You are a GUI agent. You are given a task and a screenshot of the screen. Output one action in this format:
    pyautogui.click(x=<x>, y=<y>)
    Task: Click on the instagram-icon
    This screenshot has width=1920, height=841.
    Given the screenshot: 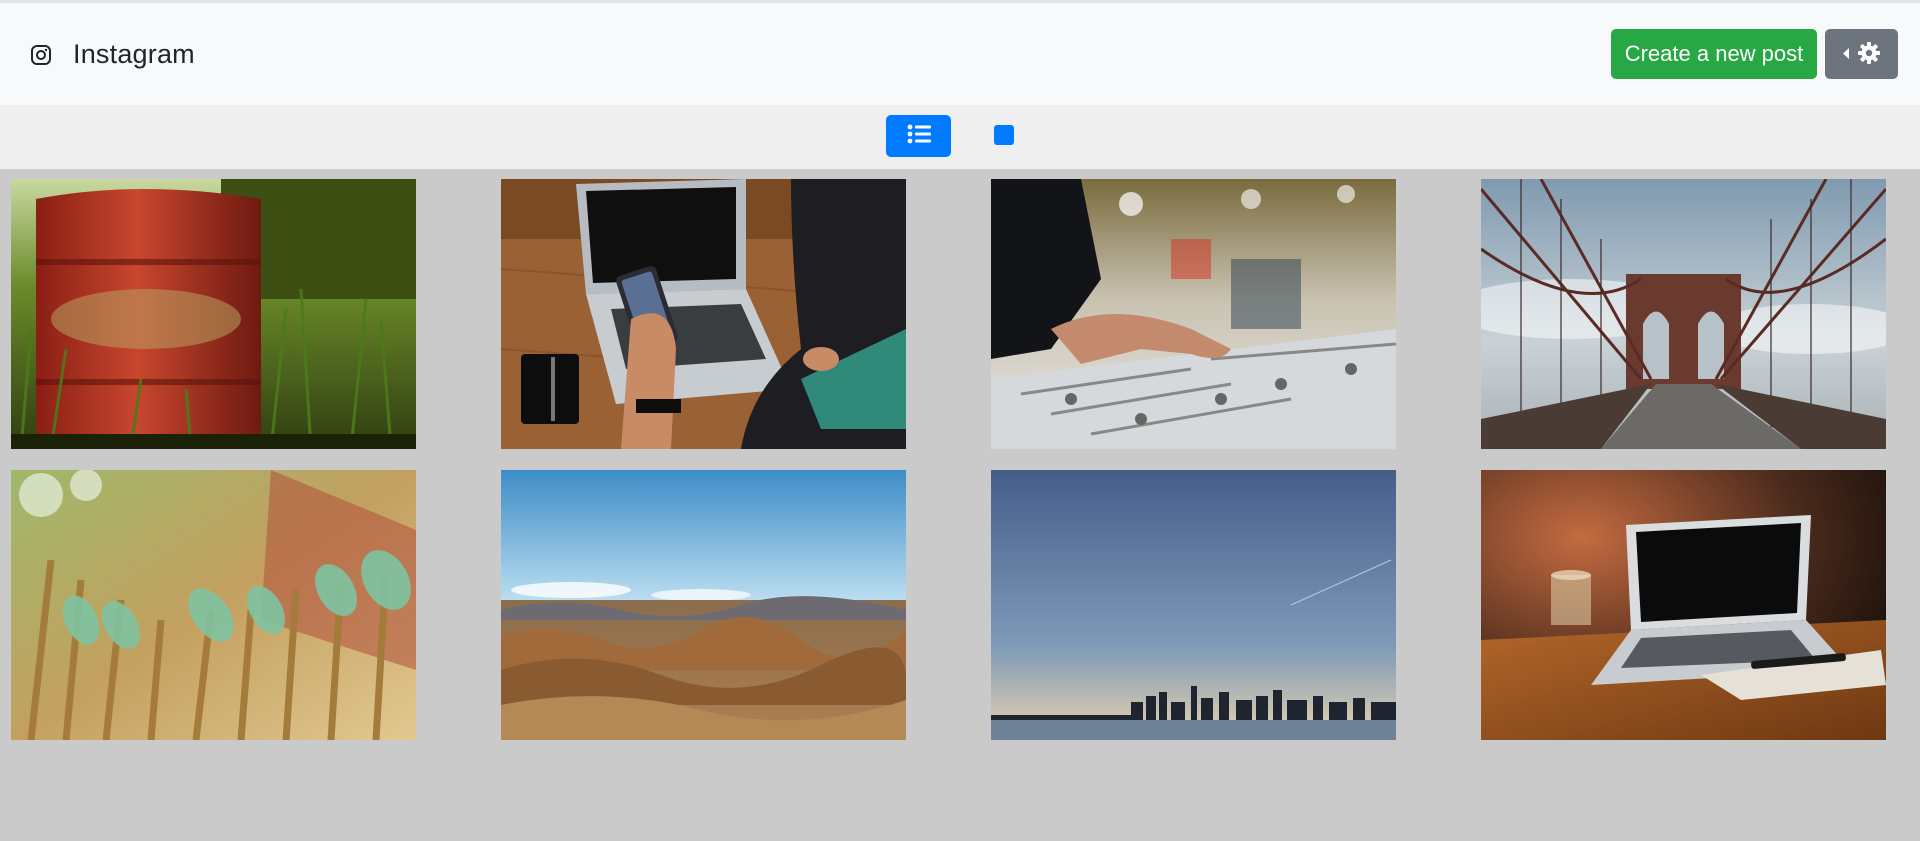 What is the action you would take?
    pyautogui.click(x=41, y=55)
    